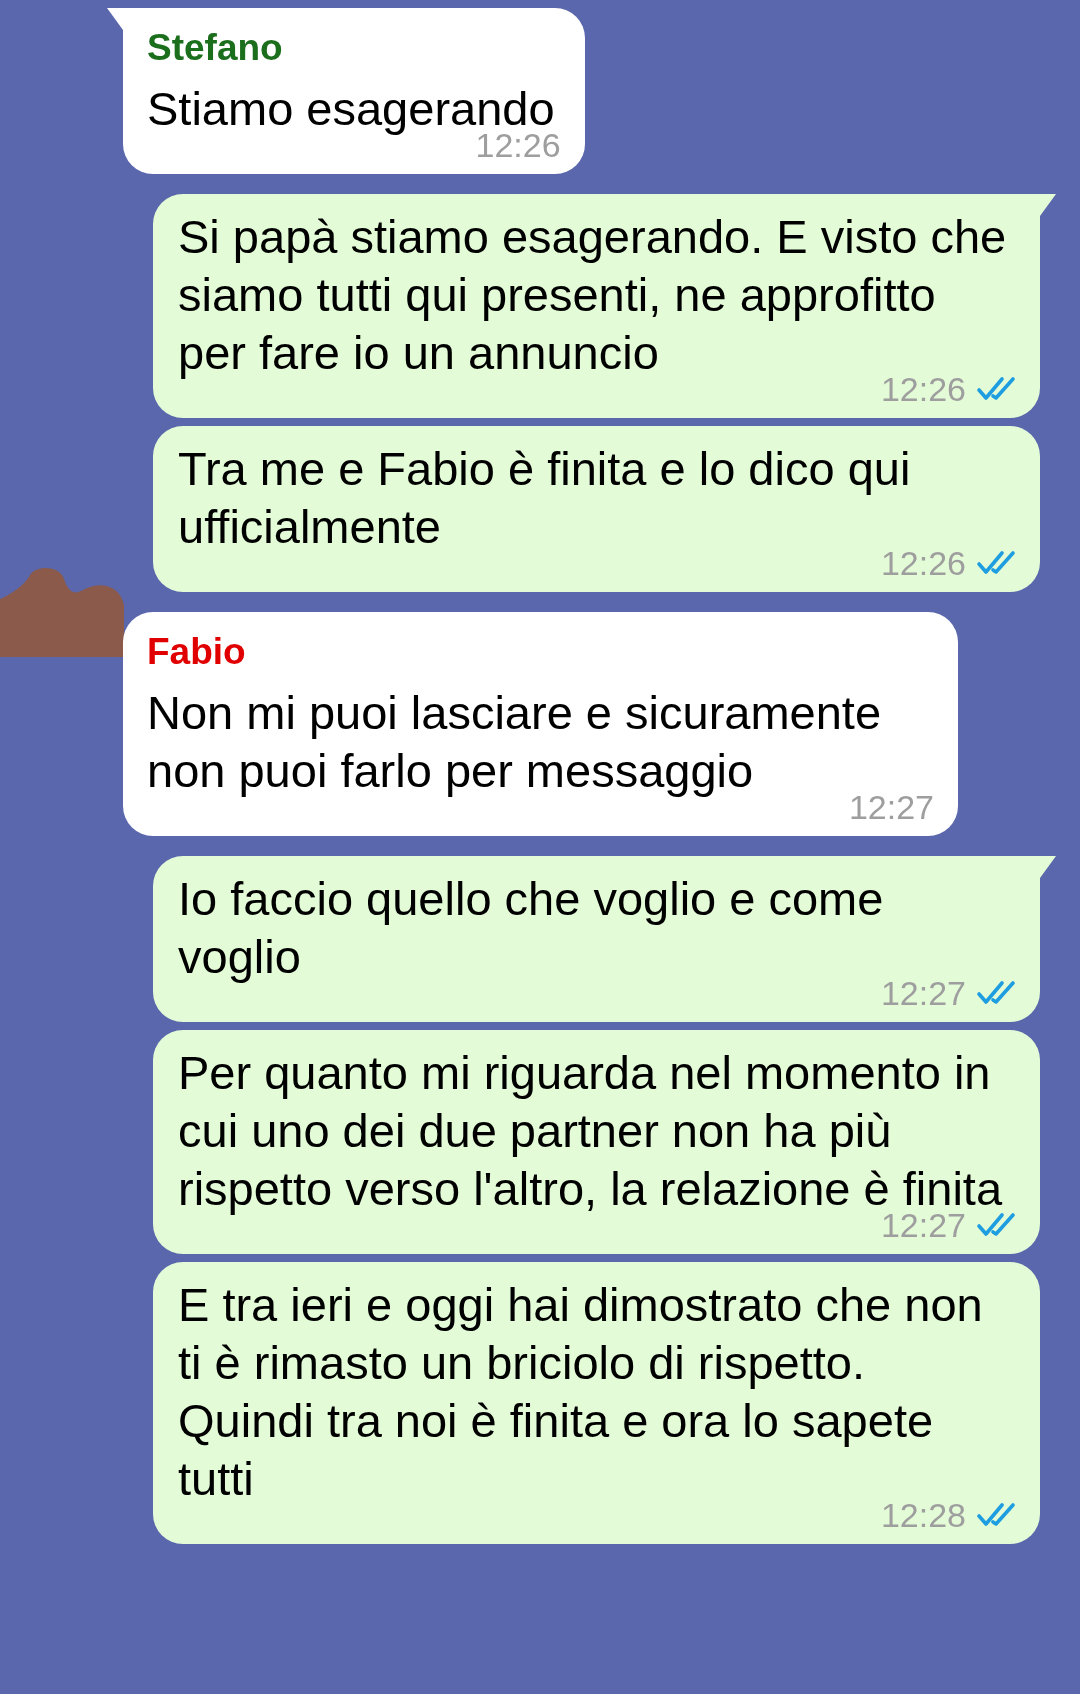 The width and height of the screenshot is (1080, 1694). I want to click on sender-name: Stefano, so click(215, 48).